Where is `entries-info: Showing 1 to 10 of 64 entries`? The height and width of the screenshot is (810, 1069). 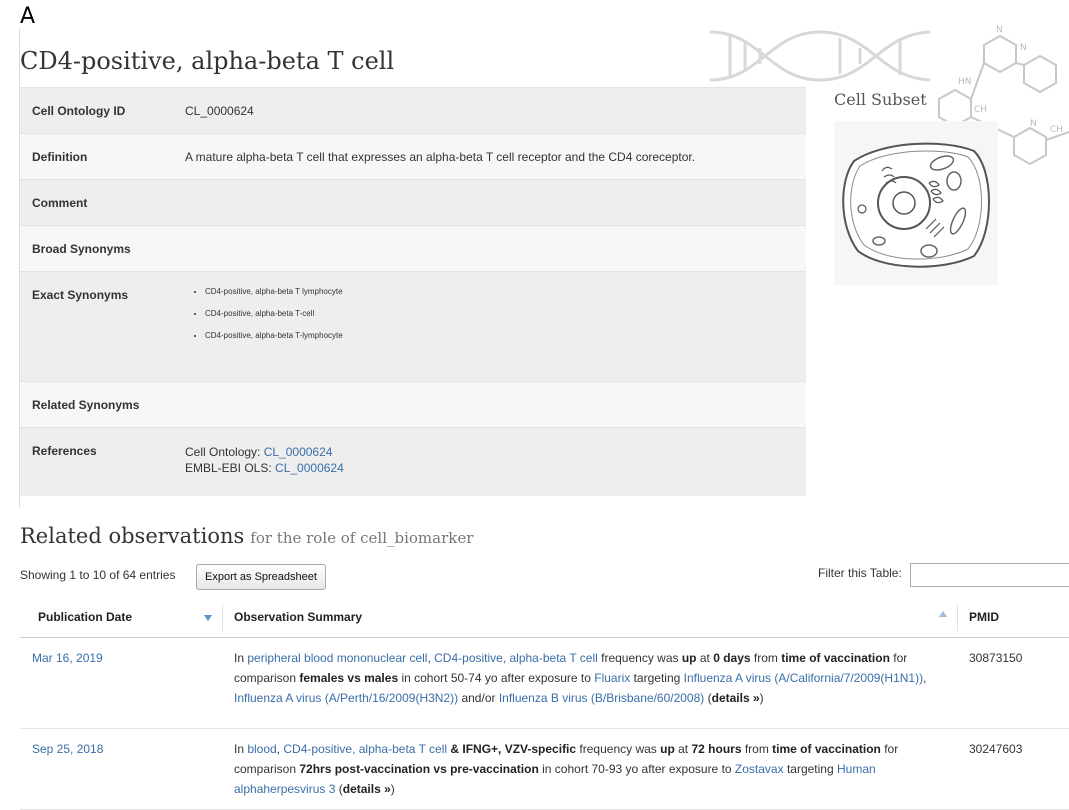
entries-info: Showing 1 to 10 of 64 entries is located at coordinates (98, 575).